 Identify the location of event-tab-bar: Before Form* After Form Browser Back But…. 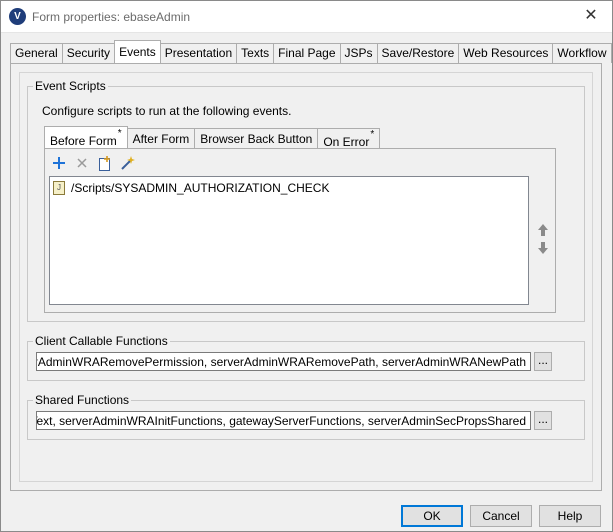
(212, 137).